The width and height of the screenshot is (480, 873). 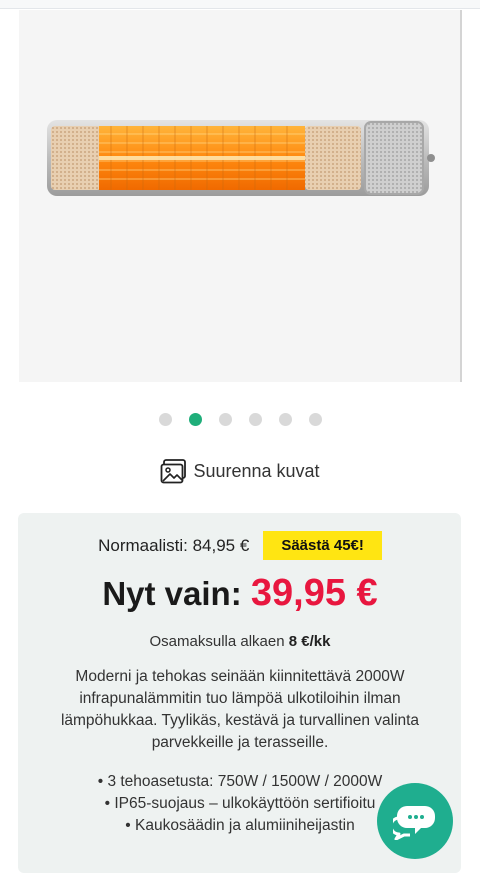 I want to click on gallery-dot-2-active, so click(x=195, y=419).